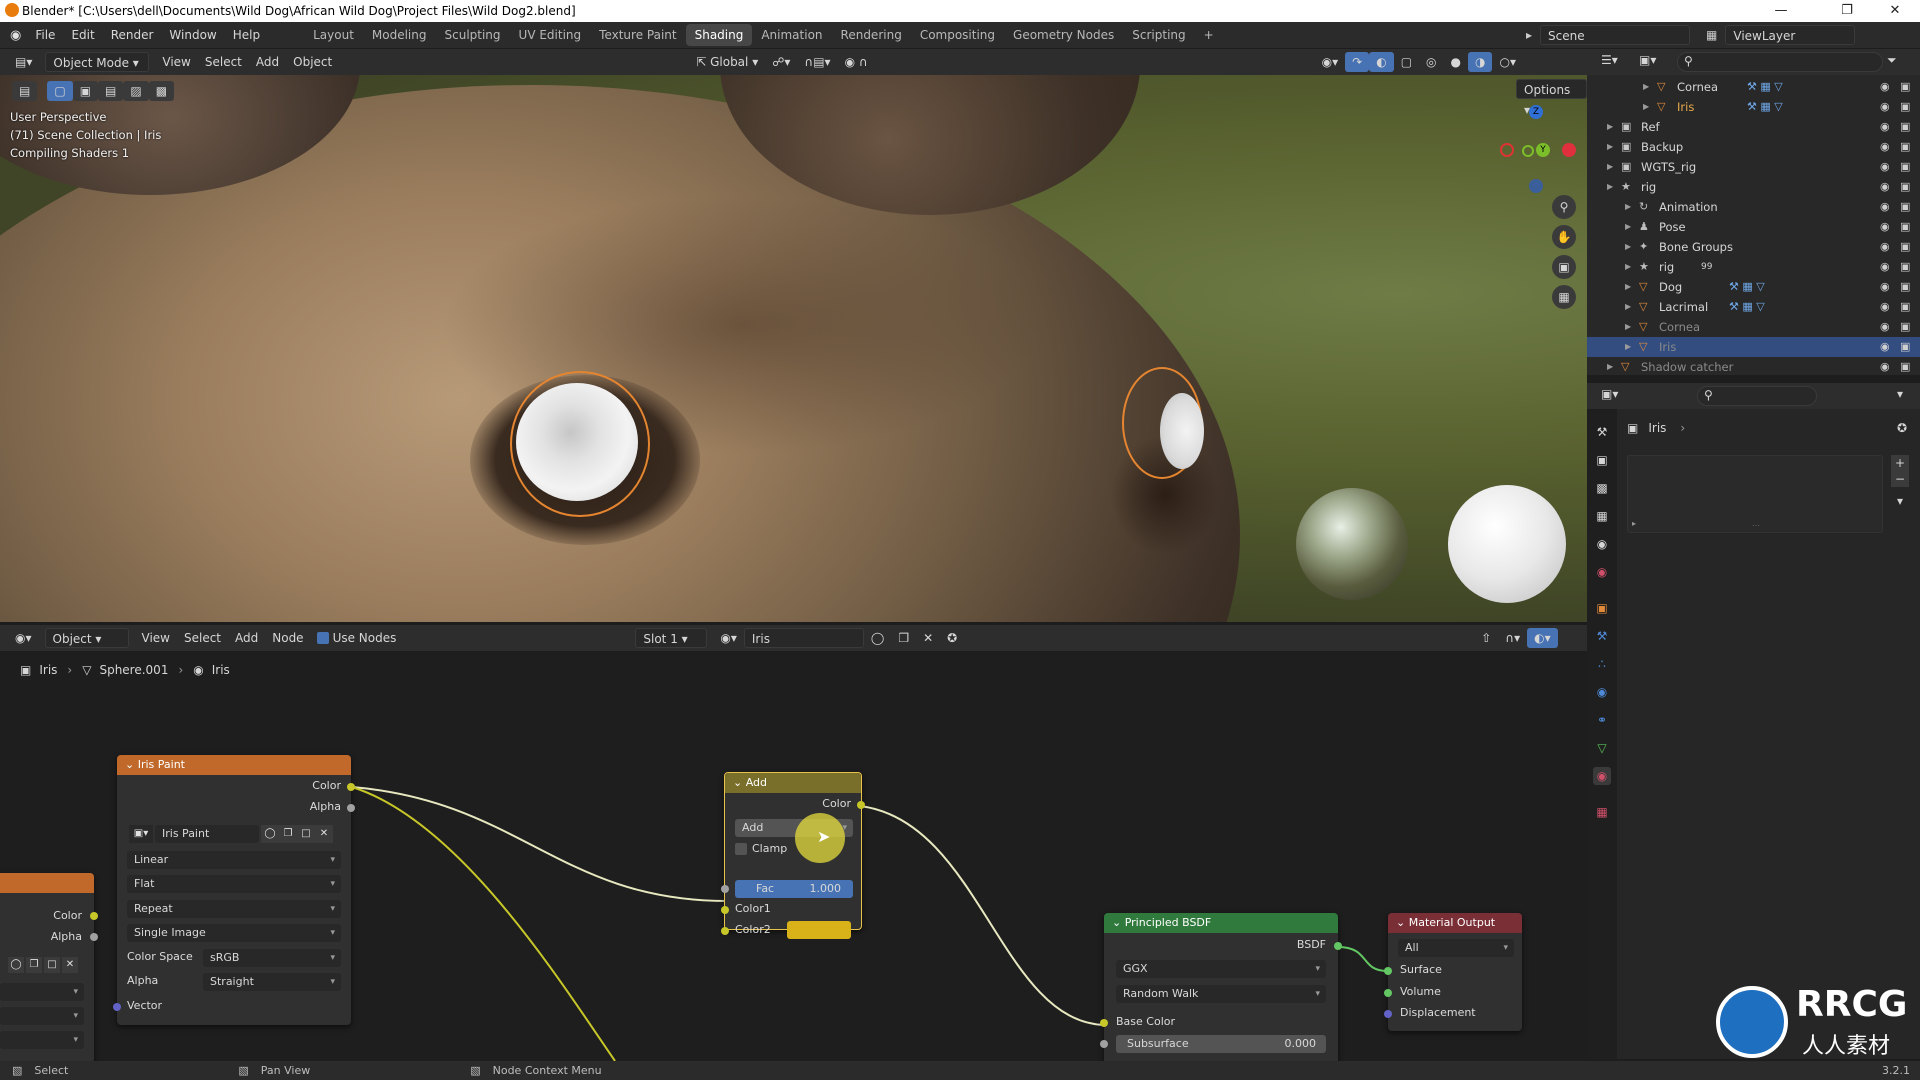 The width and height of the screenshot is (1920, 1080). I want to click on tab-compositing: Compositing, so click(957, 35).